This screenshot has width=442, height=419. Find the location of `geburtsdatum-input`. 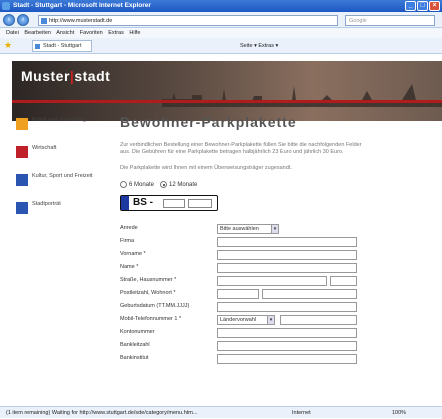

geburtsdatum-input is located at coordinates (287, 307).